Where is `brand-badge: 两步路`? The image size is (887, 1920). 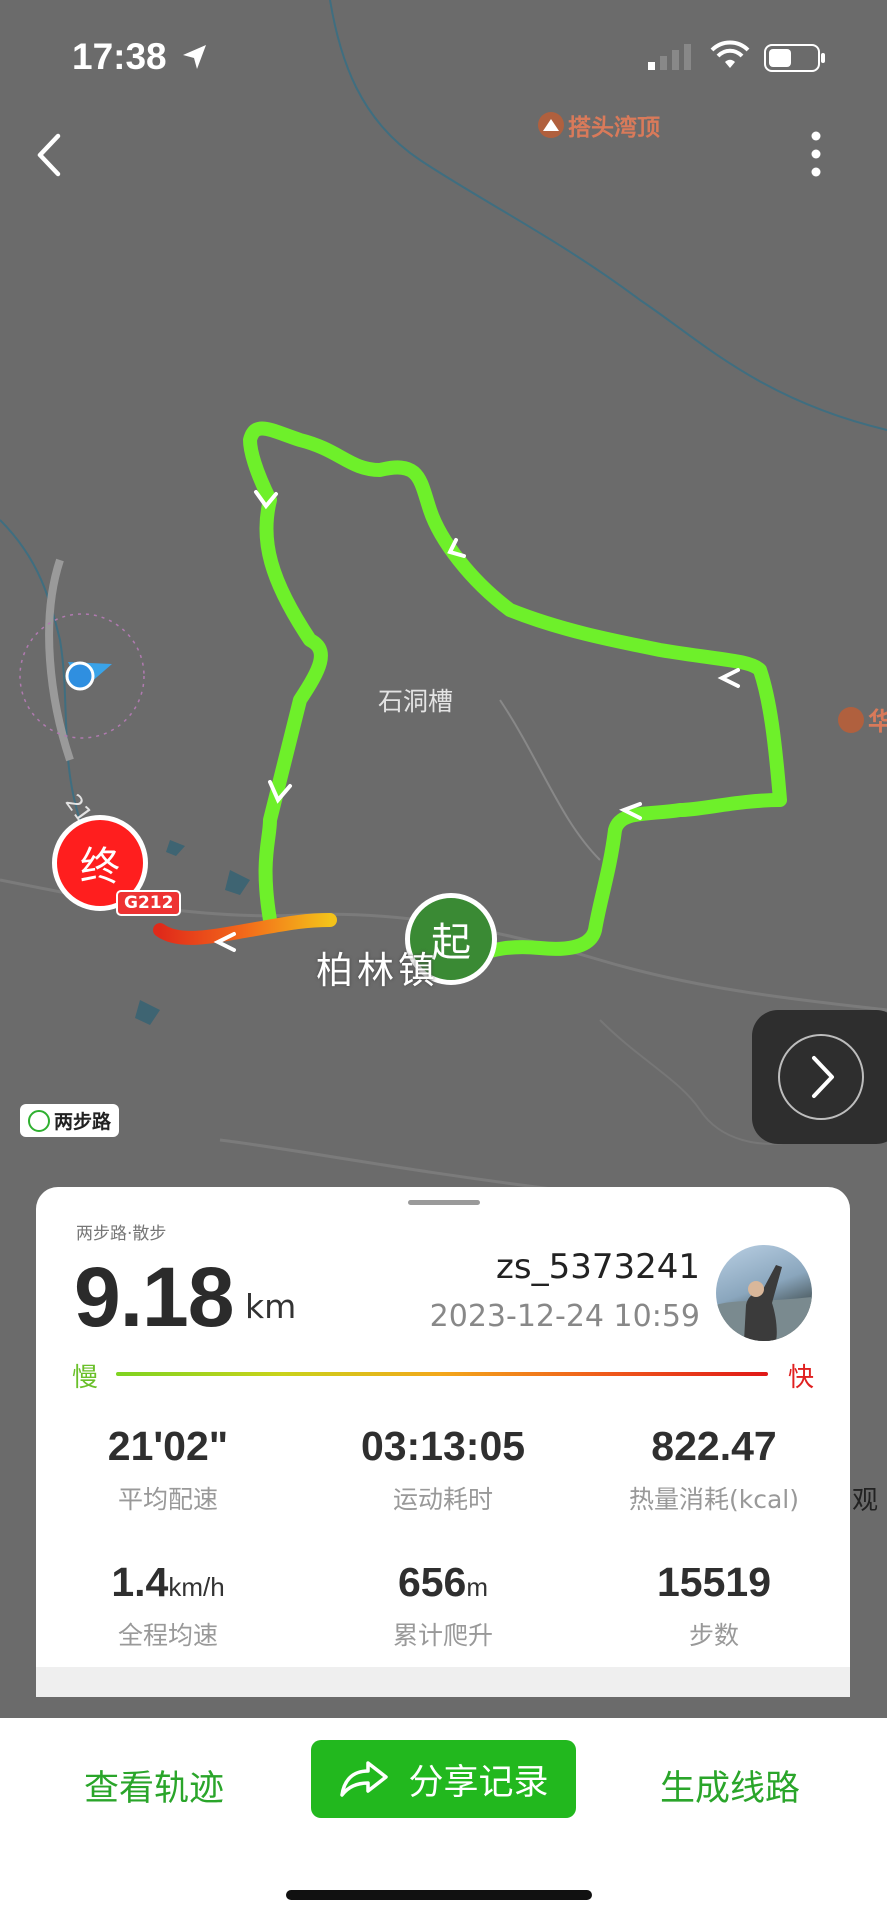
brand-badge: 两步路 is located at coordinates (70, 1120).